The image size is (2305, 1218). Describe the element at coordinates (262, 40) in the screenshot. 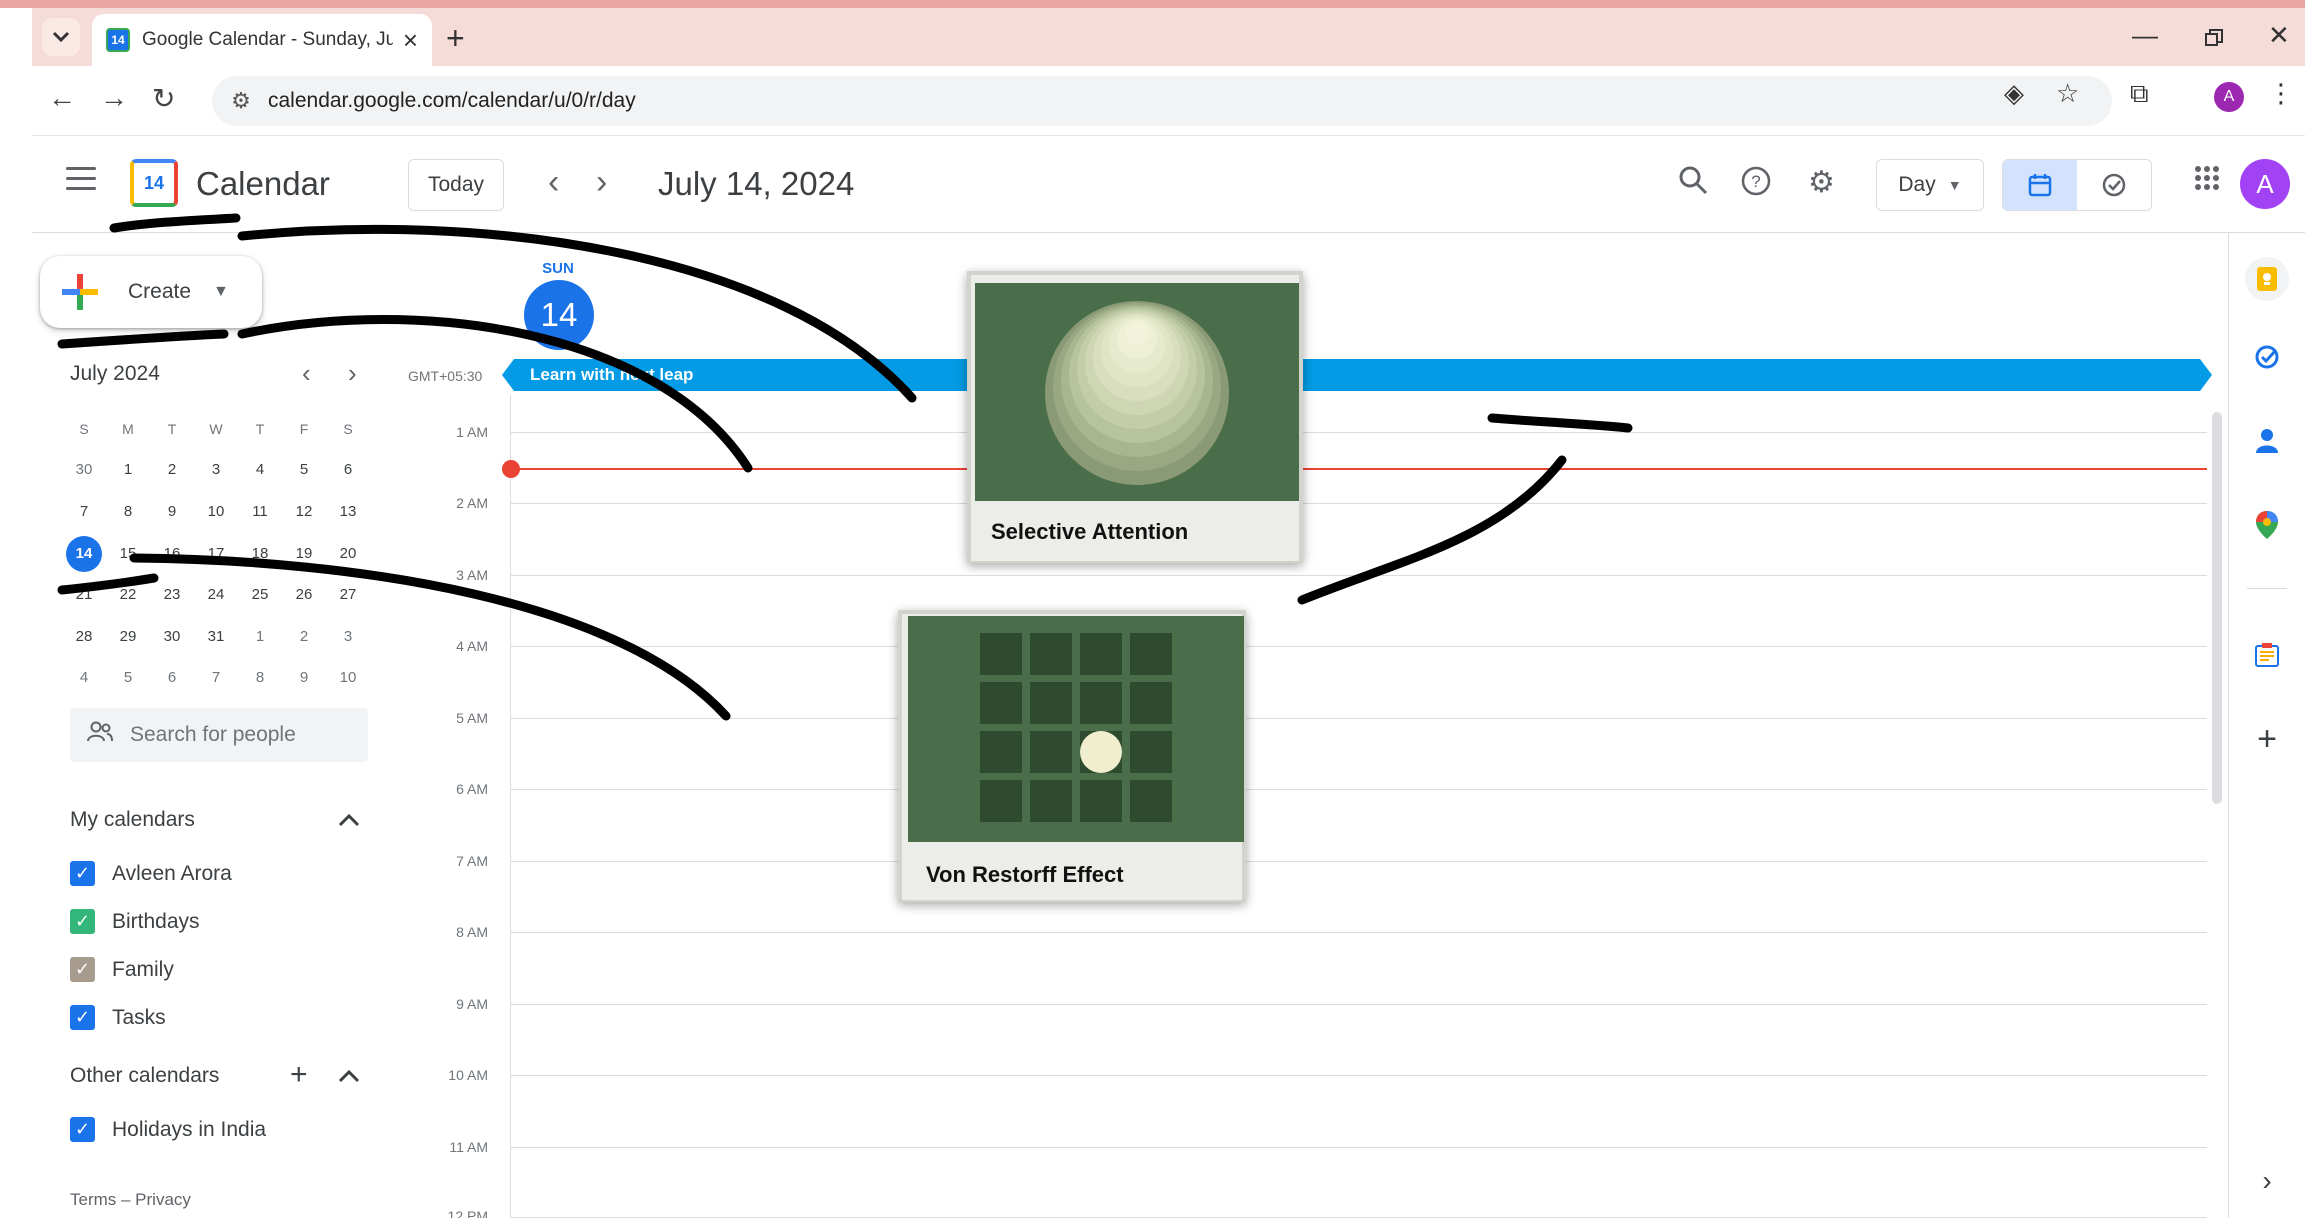

I see `browser-tab-active: 14 Google Calendar - Sunday, July ×` at that location.